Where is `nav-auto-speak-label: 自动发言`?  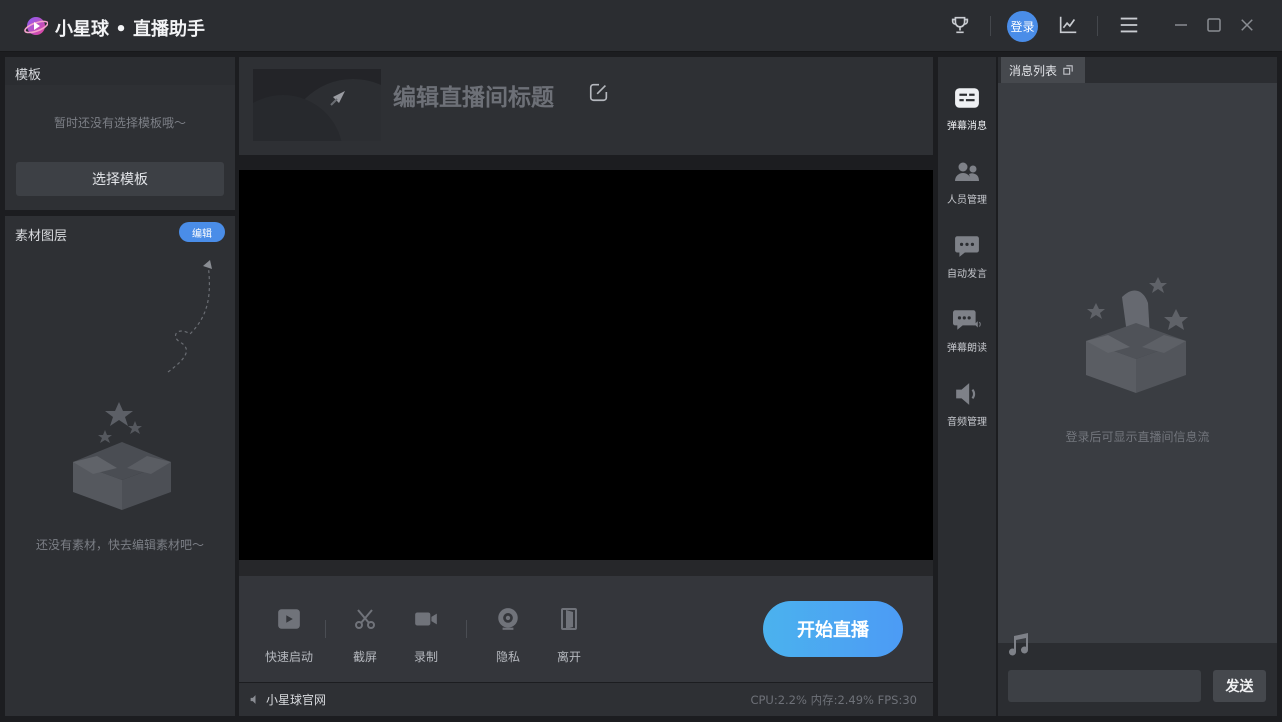 nav-auto-speak-label: 自动发言 is located at coordinates (967, 274).